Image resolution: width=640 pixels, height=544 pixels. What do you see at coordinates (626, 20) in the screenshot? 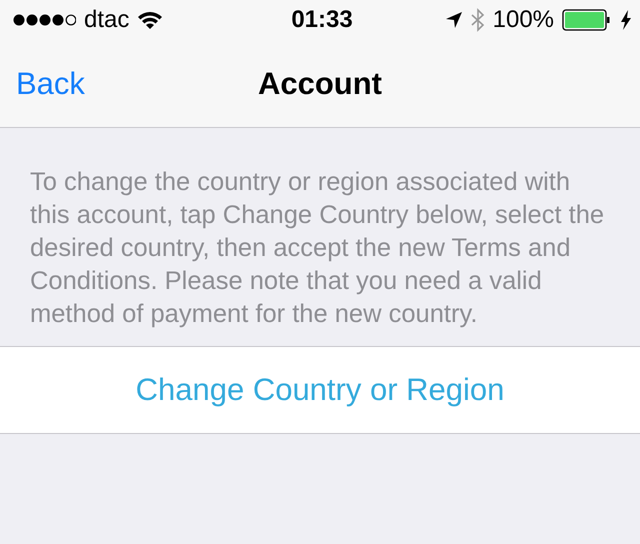
I see `charging-bolt-icon` at bounding box center [626, 20].